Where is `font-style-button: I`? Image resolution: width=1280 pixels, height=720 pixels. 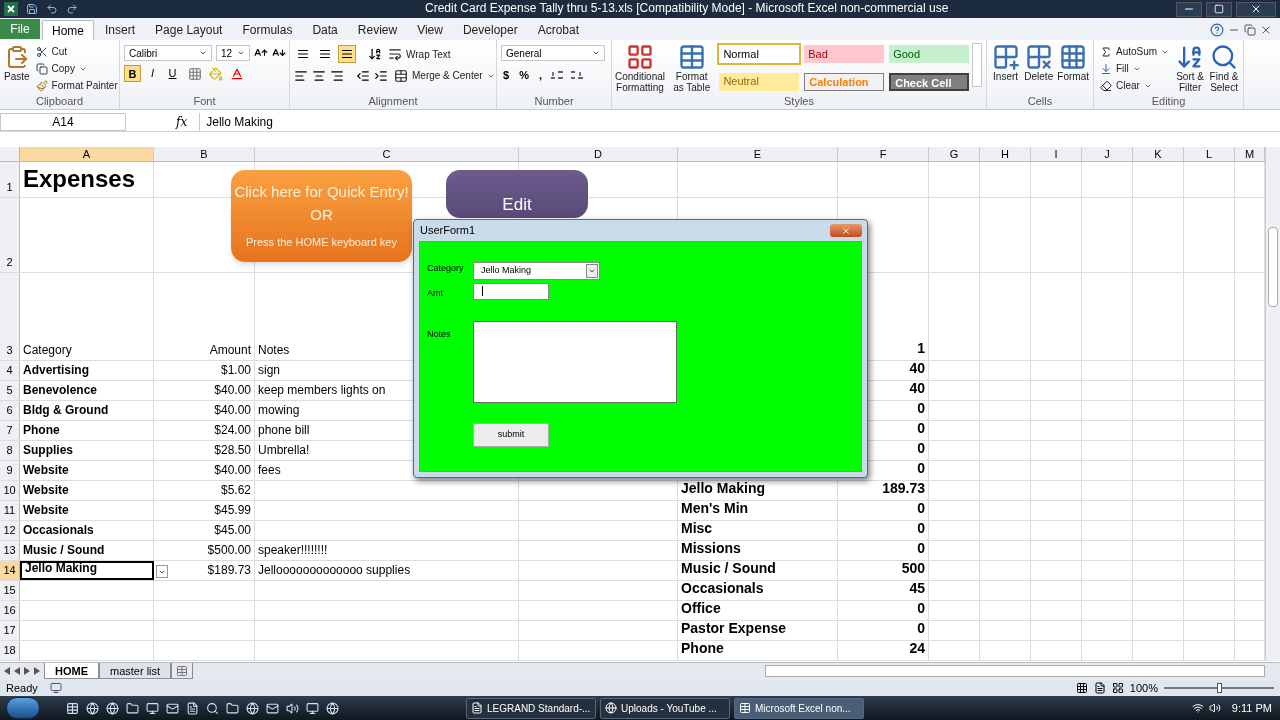
font-style-button: I is located at coordinates (152, 73).